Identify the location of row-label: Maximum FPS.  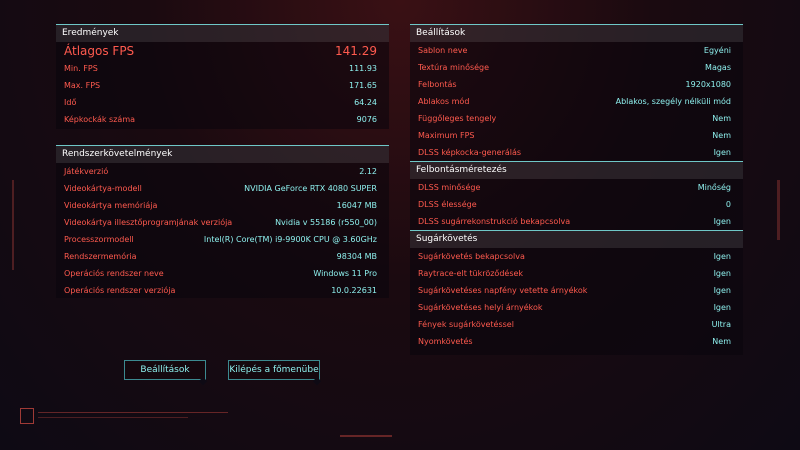
(446, 135).